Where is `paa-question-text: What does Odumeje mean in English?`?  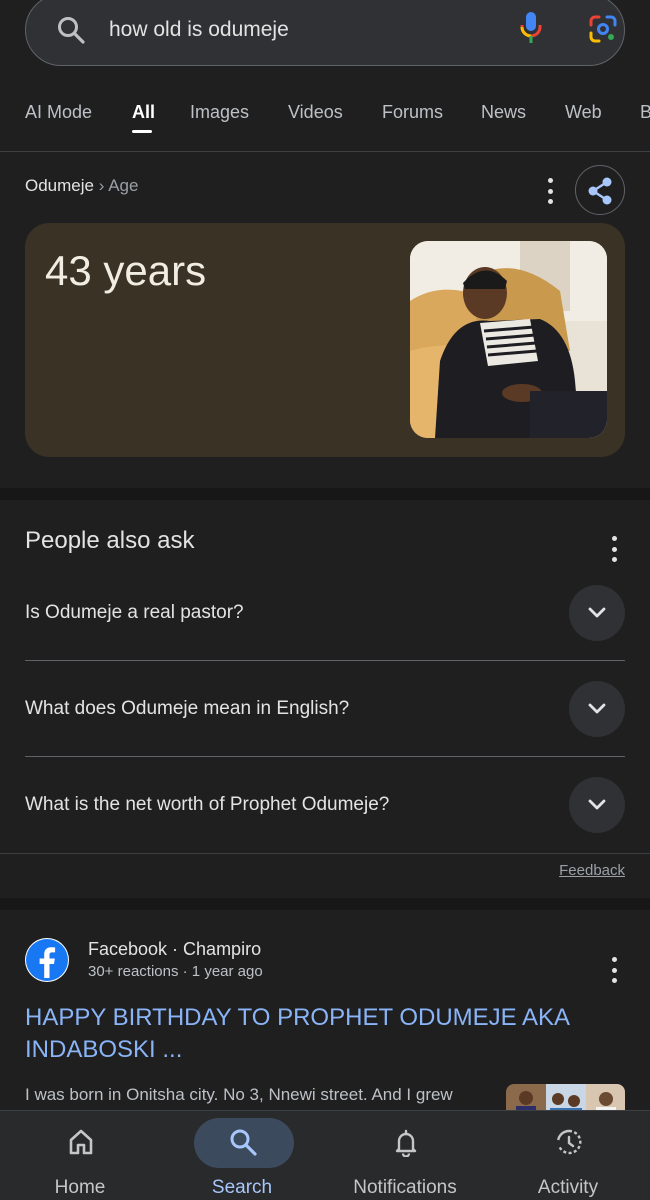 paa-question-text: What does Odumeje mean in English? is located at coordinates (187, 708).